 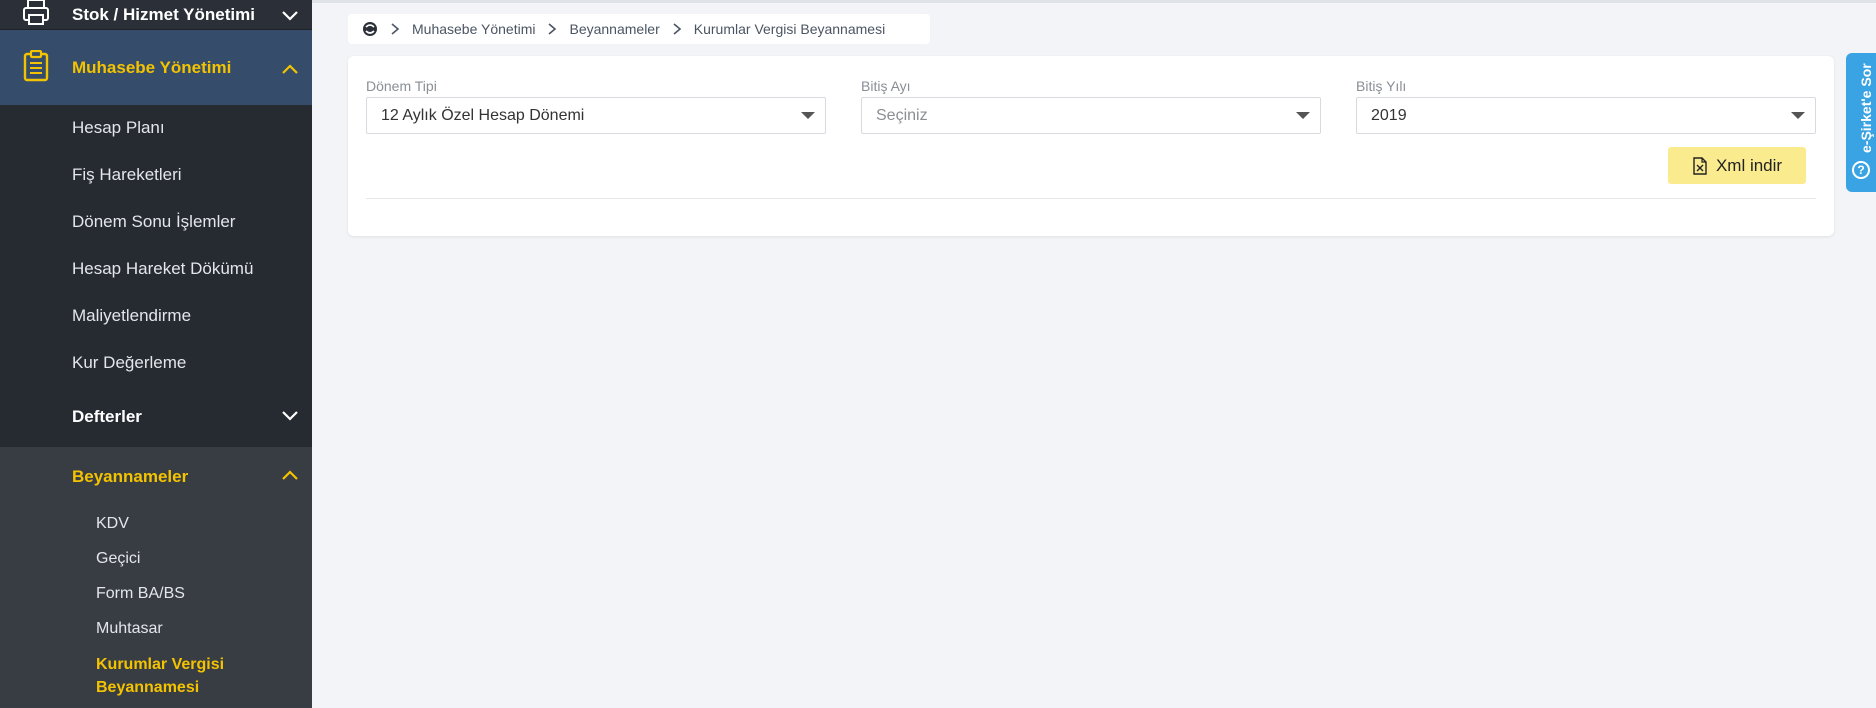 What do you see at coordinates (153, 222) in the screenshot?
I see `sidebar-item-donem-sonu: Dönem Sonu İşlemler` at bounding box center [153, 222].